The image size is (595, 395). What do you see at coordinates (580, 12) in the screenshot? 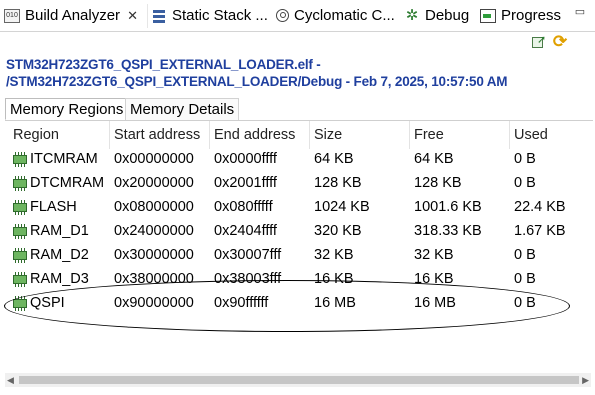
I see `maximize-icon: ▭` at bounding box center [580, 12].